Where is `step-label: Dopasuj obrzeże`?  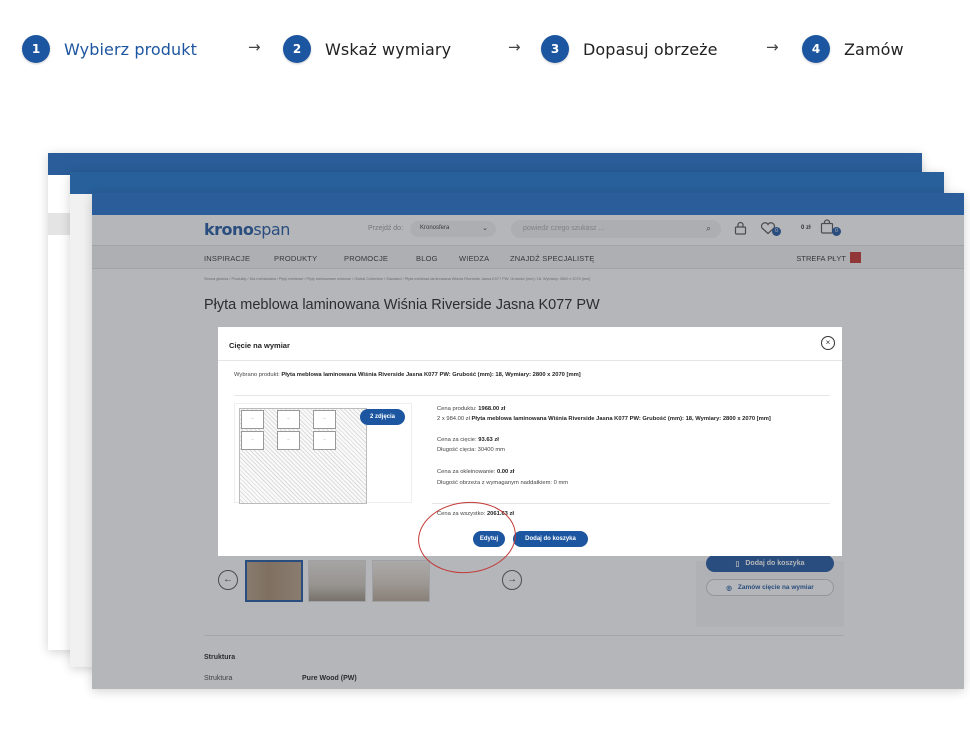
step-label: Dopasuj obrzeże is located at coordinates (650, 49).